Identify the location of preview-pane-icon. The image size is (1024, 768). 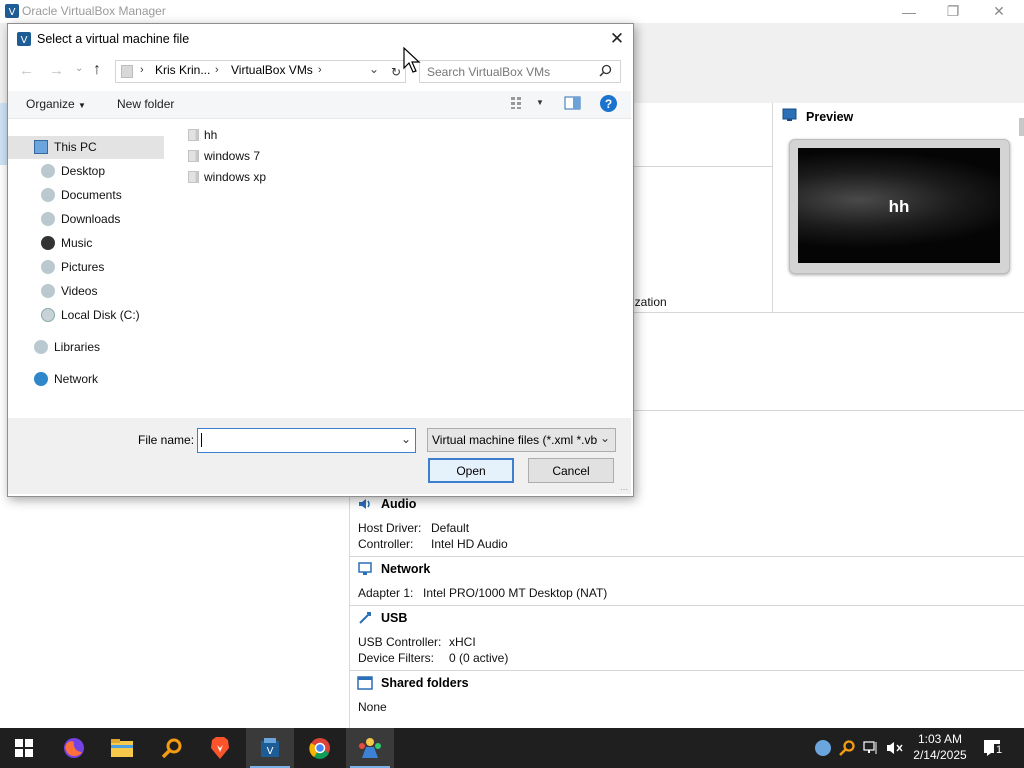
(572, 103).